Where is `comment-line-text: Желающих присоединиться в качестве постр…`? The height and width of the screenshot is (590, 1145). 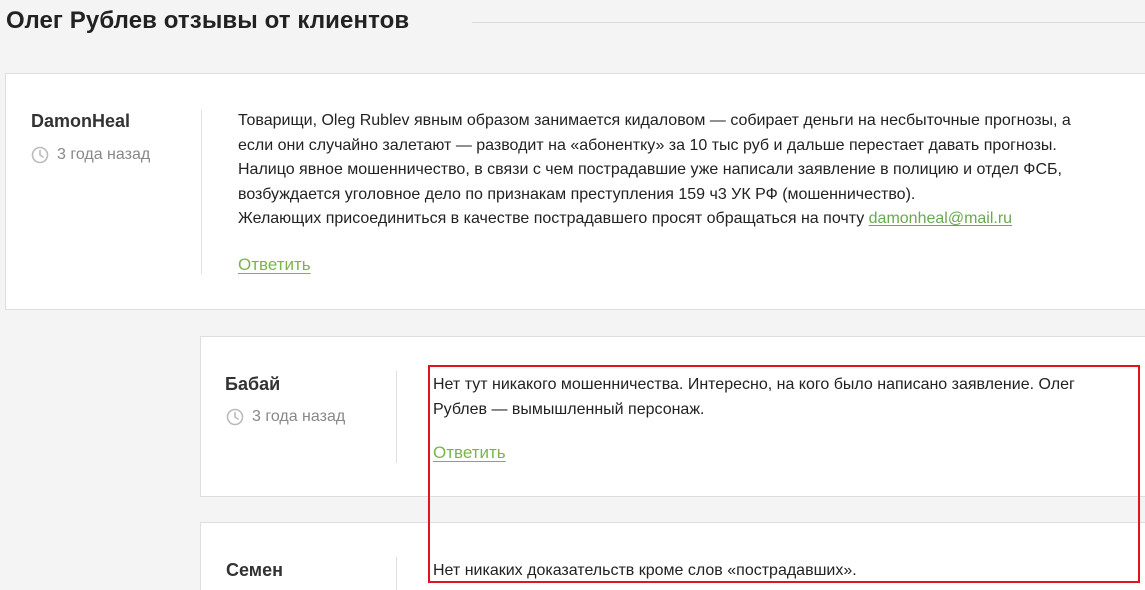 comment-line-text: Желающих присоединиться в качестве постр… is located at coordinates (553, 218).